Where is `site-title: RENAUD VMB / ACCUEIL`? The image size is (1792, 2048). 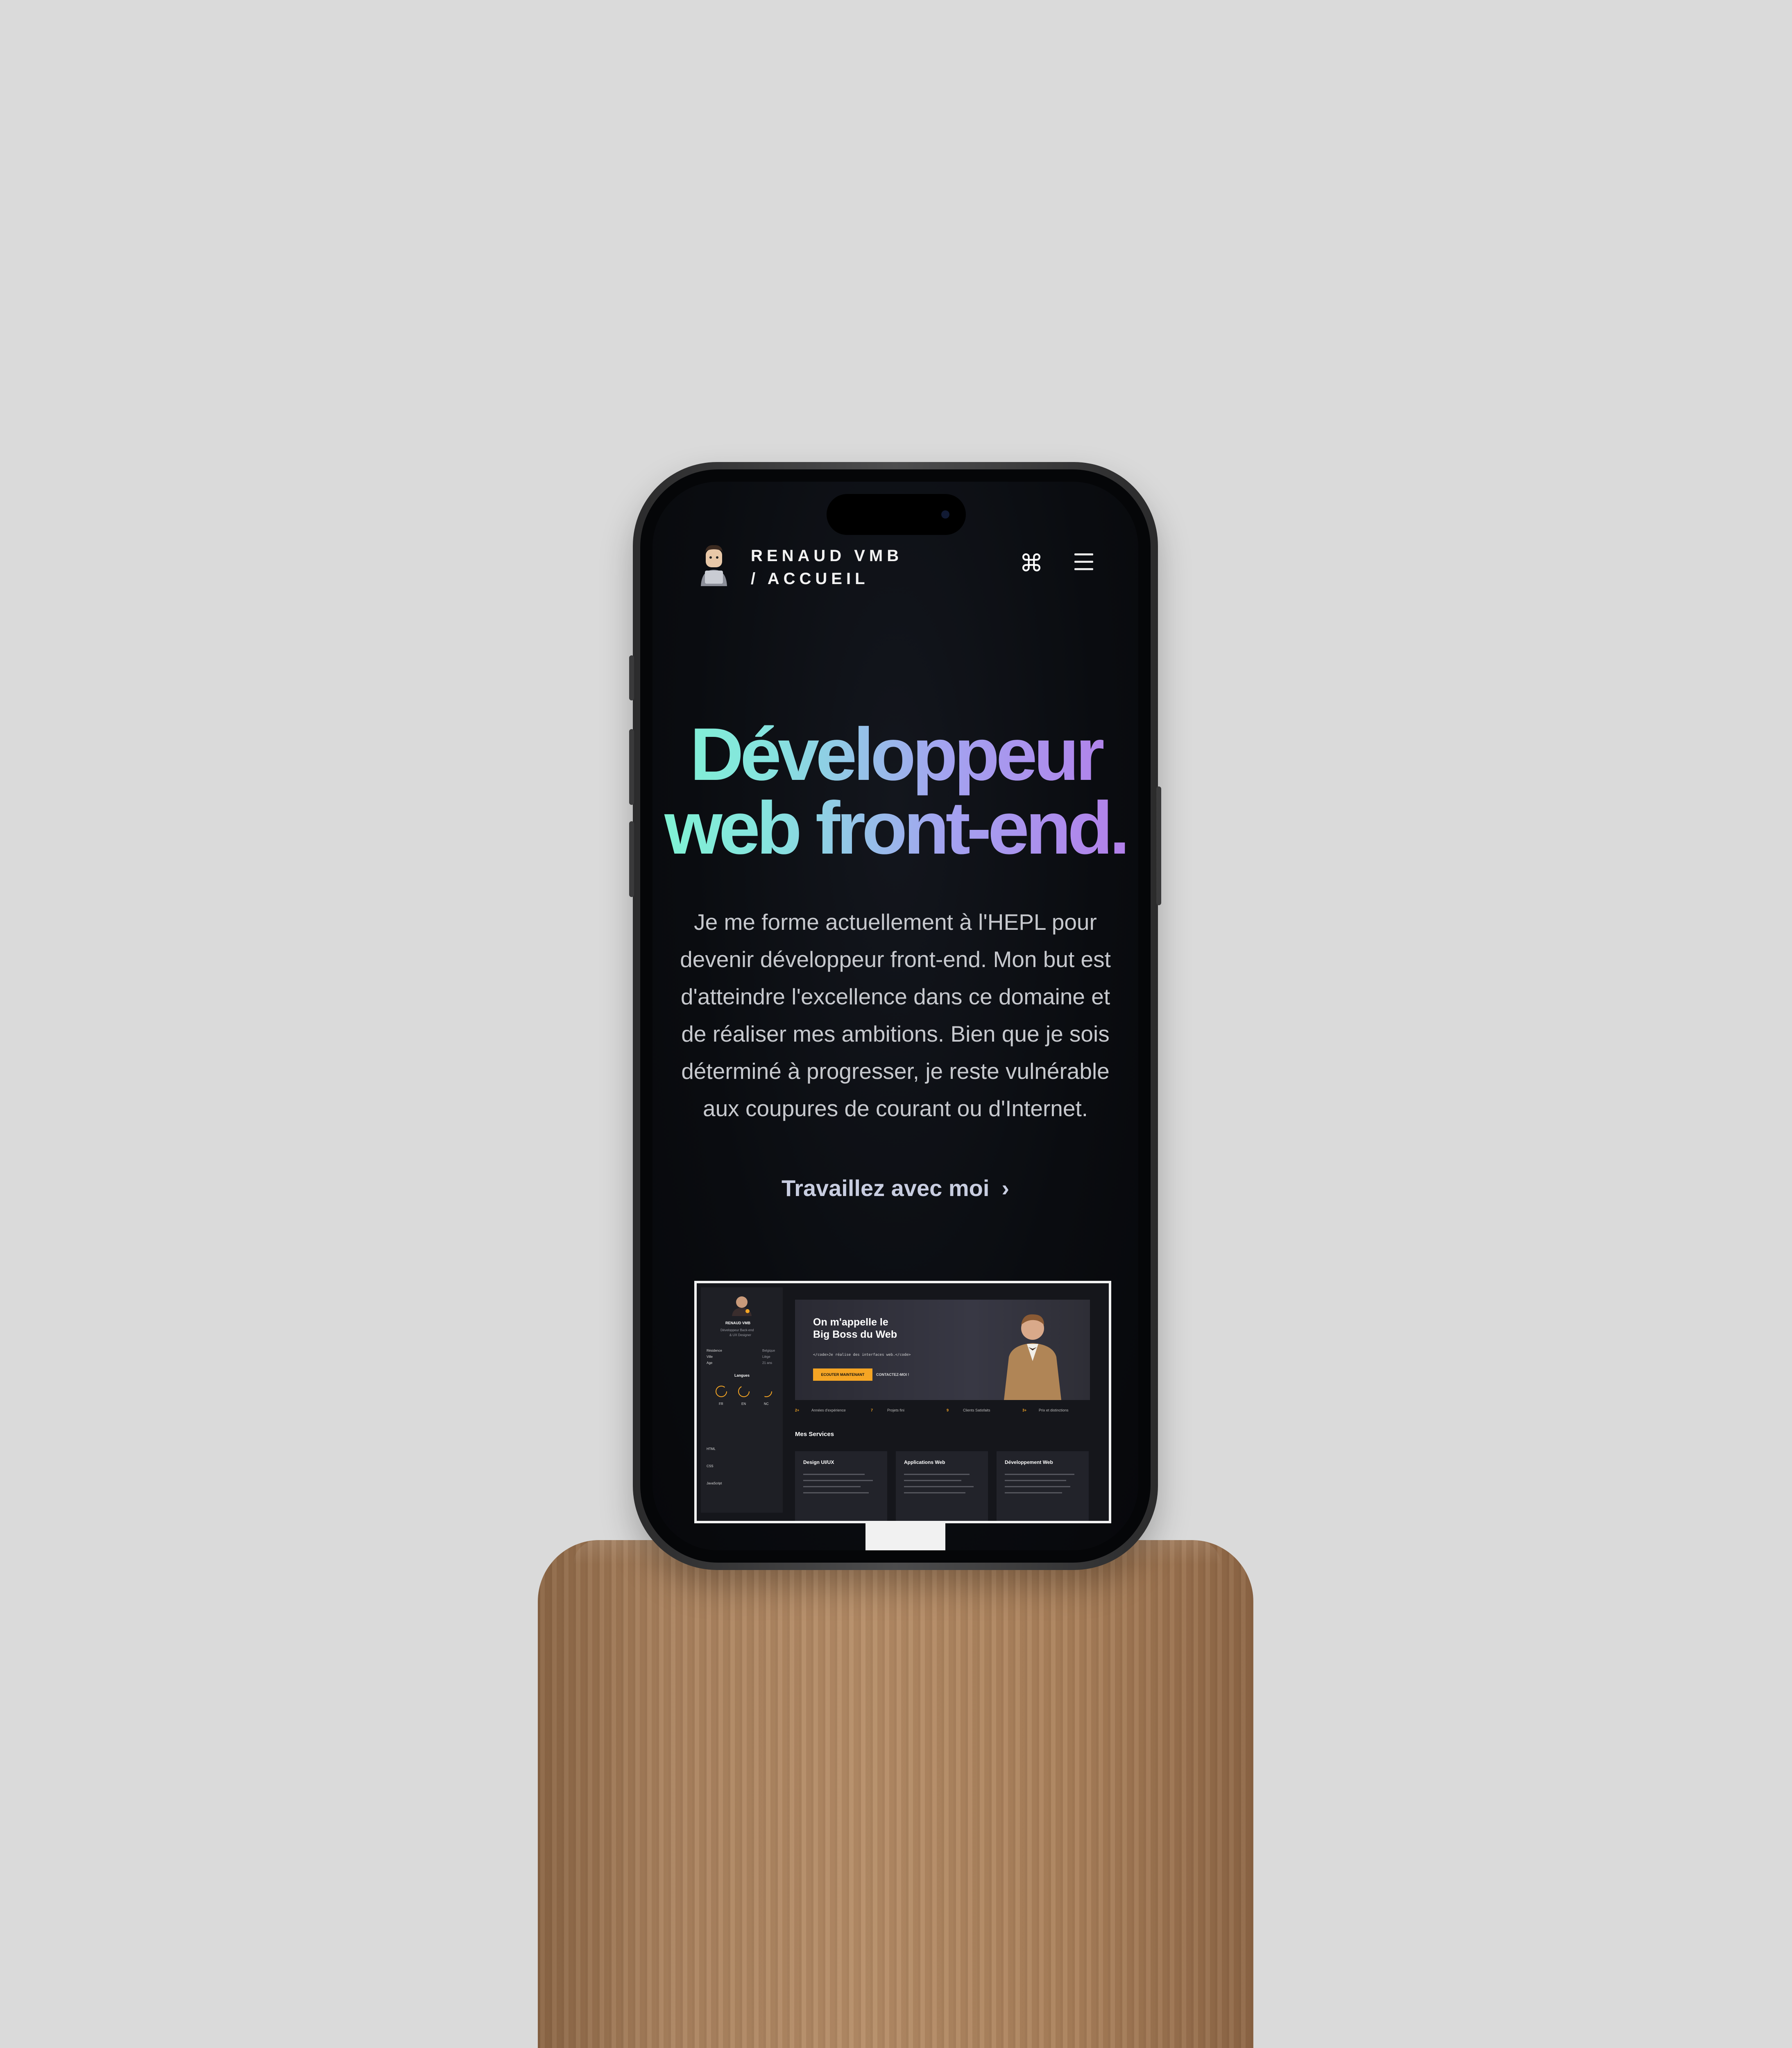 site-title: RENAUD VMB / ACCUEIL is located at coordinates (827, 567).